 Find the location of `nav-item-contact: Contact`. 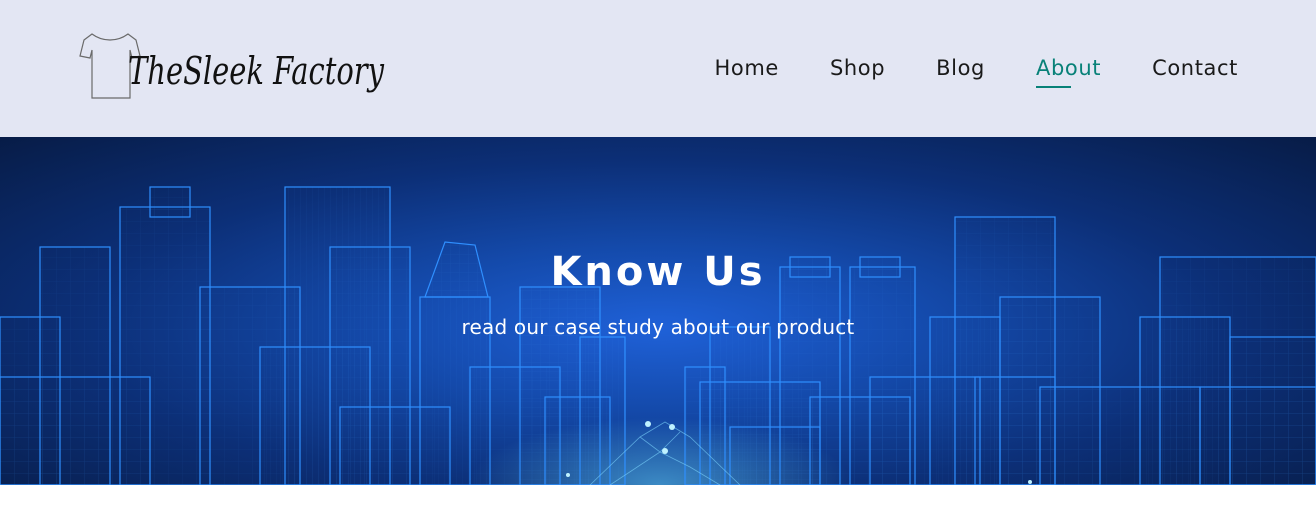

nav-item-contact: Contact is located at coordinates (1195, 69).